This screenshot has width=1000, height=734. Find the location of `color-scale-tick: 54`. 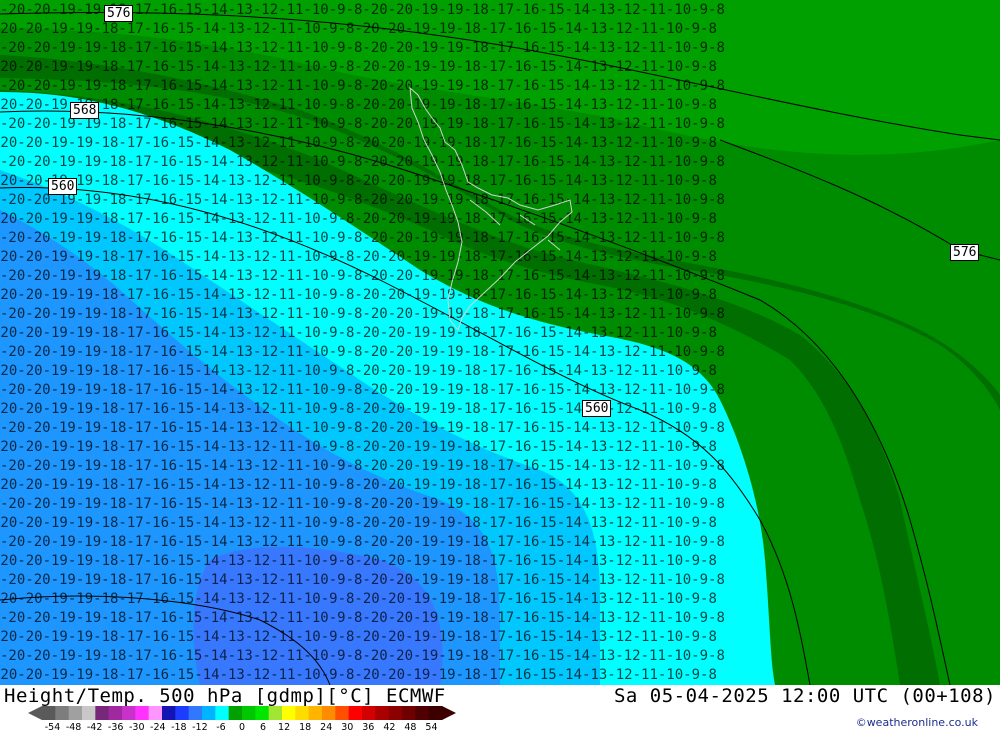

color-scale-tick: 54 is located at coordinates (431, 727).